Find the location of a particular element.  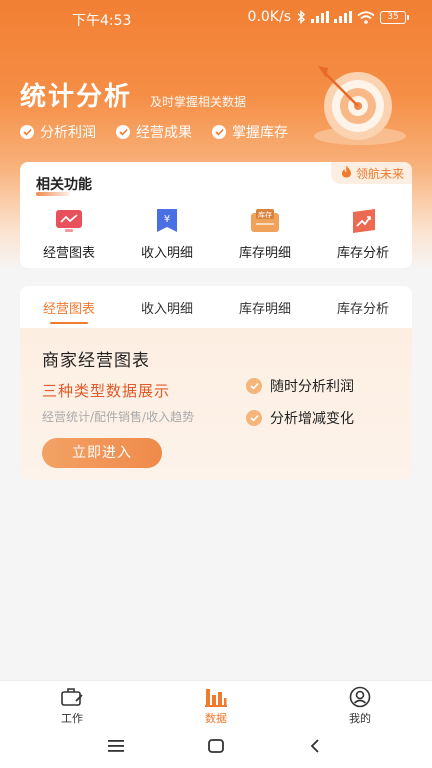

battery-icon: 35 is located at coordinates (394, 17).